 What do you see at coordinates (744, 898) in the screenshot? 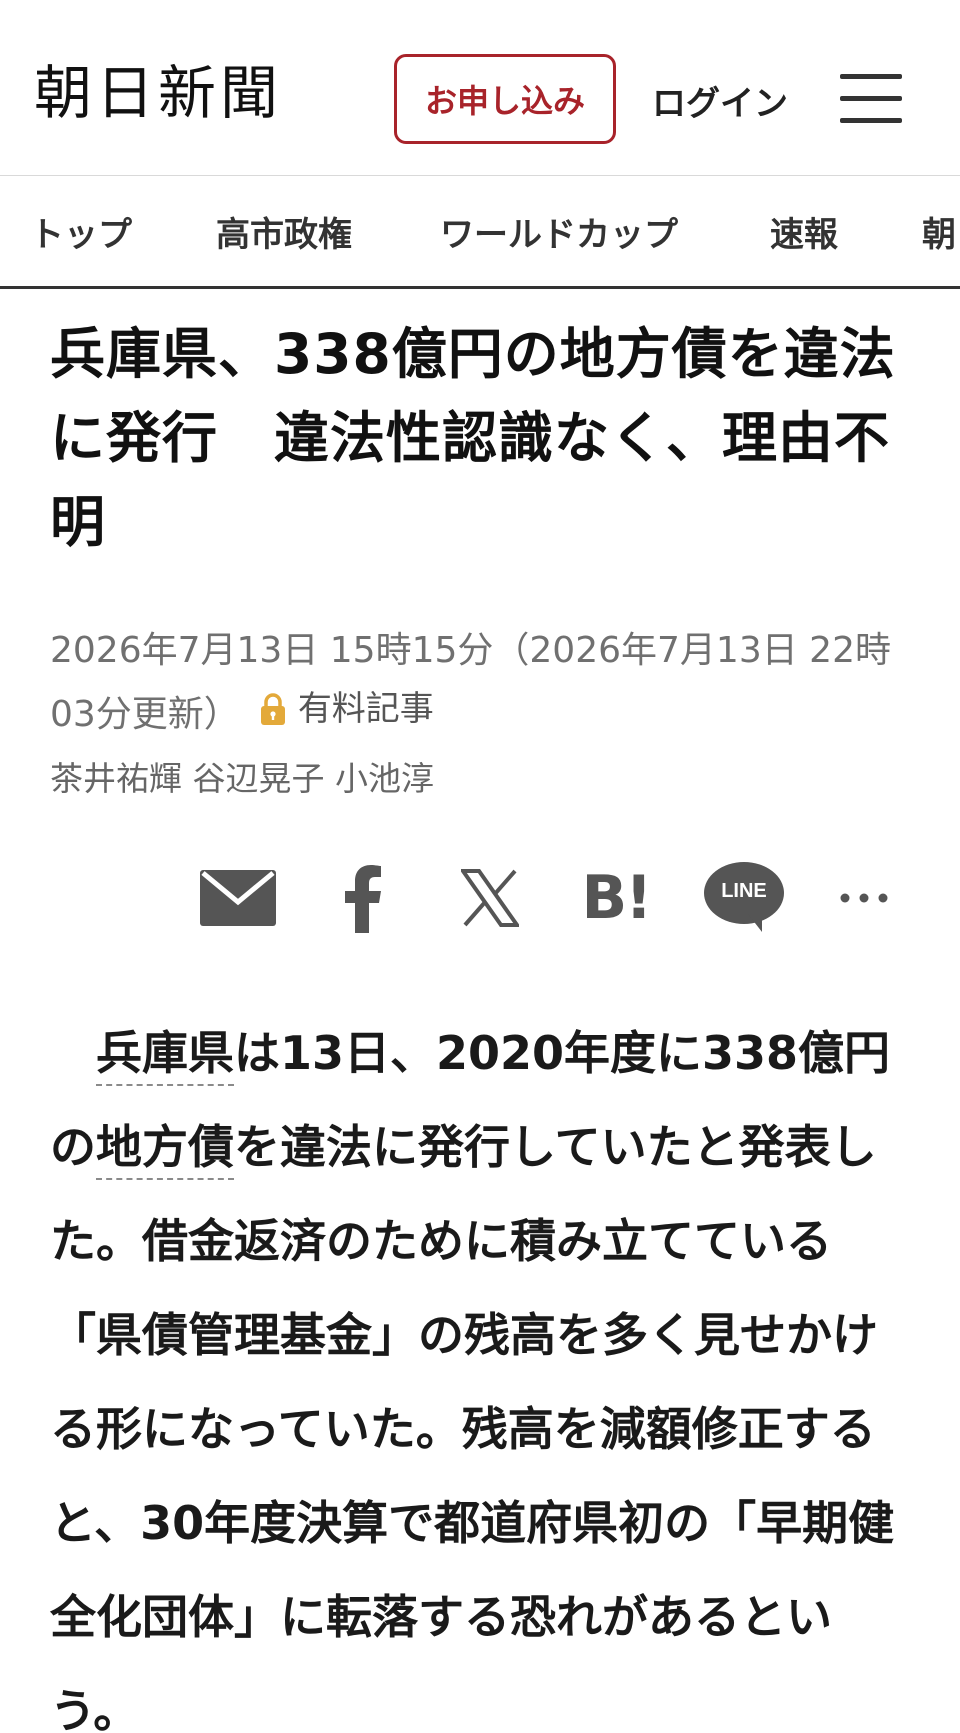
I see `line-icon: LINE` at bounding box center [744, 898].